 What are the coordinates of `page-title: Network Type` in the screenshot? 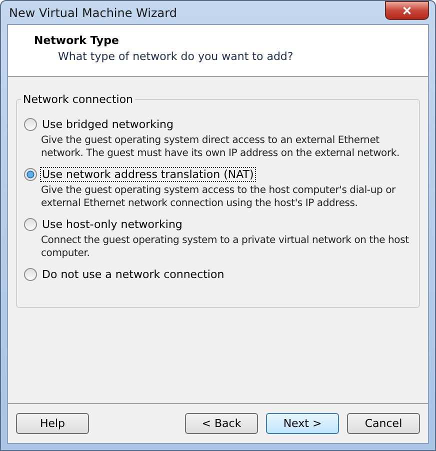 It's located at (77, 40).